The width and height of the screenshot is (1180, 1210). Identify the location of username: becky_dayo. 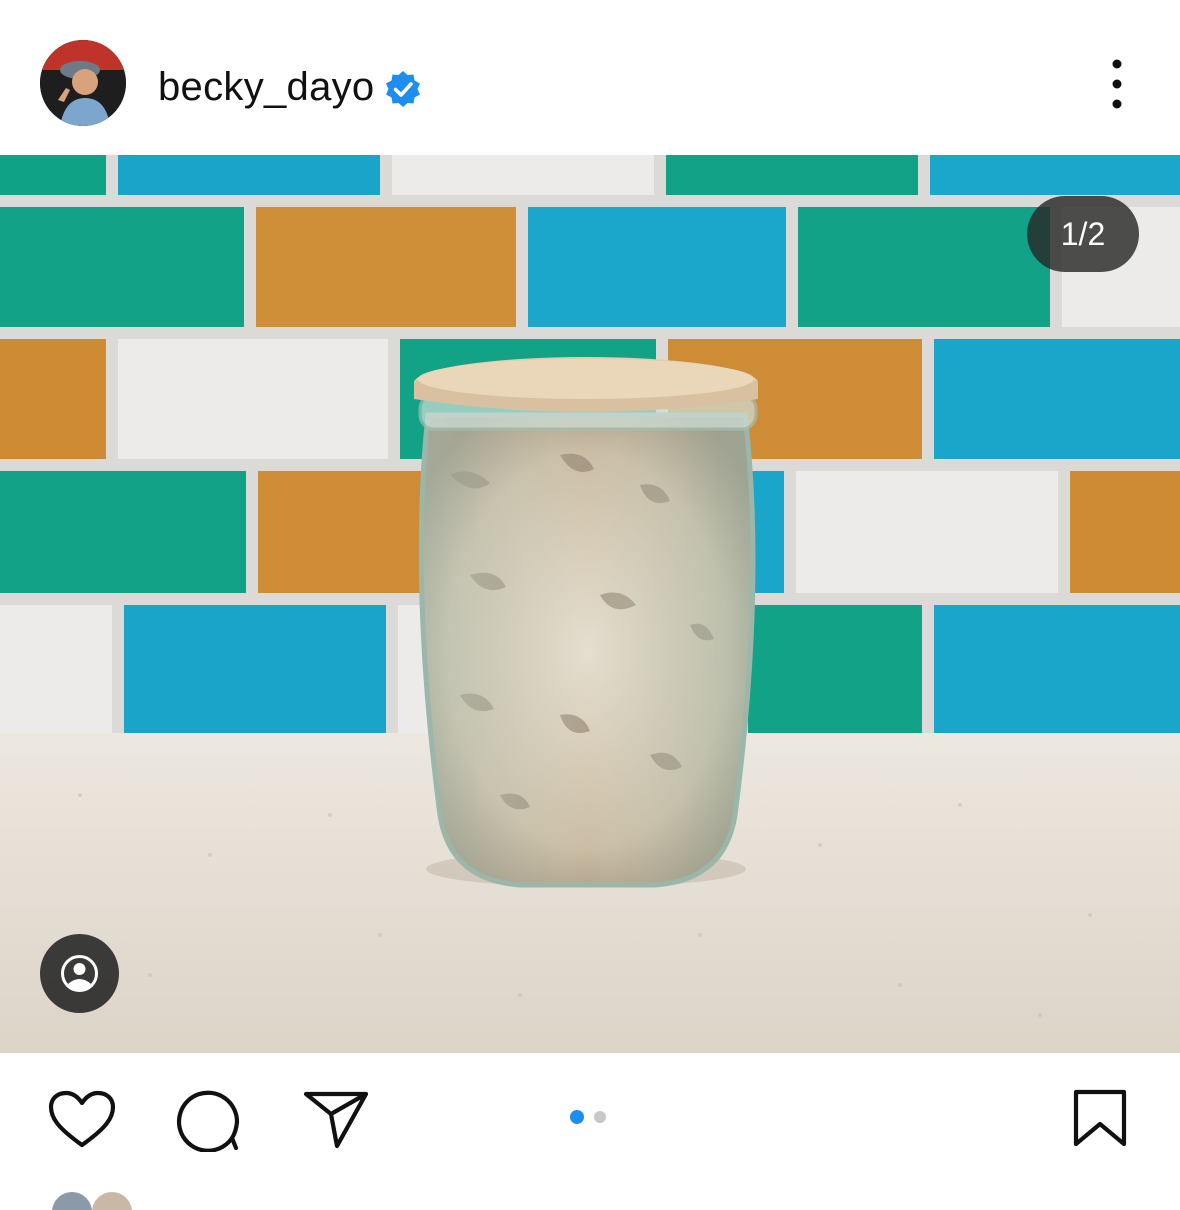
(266, 87).